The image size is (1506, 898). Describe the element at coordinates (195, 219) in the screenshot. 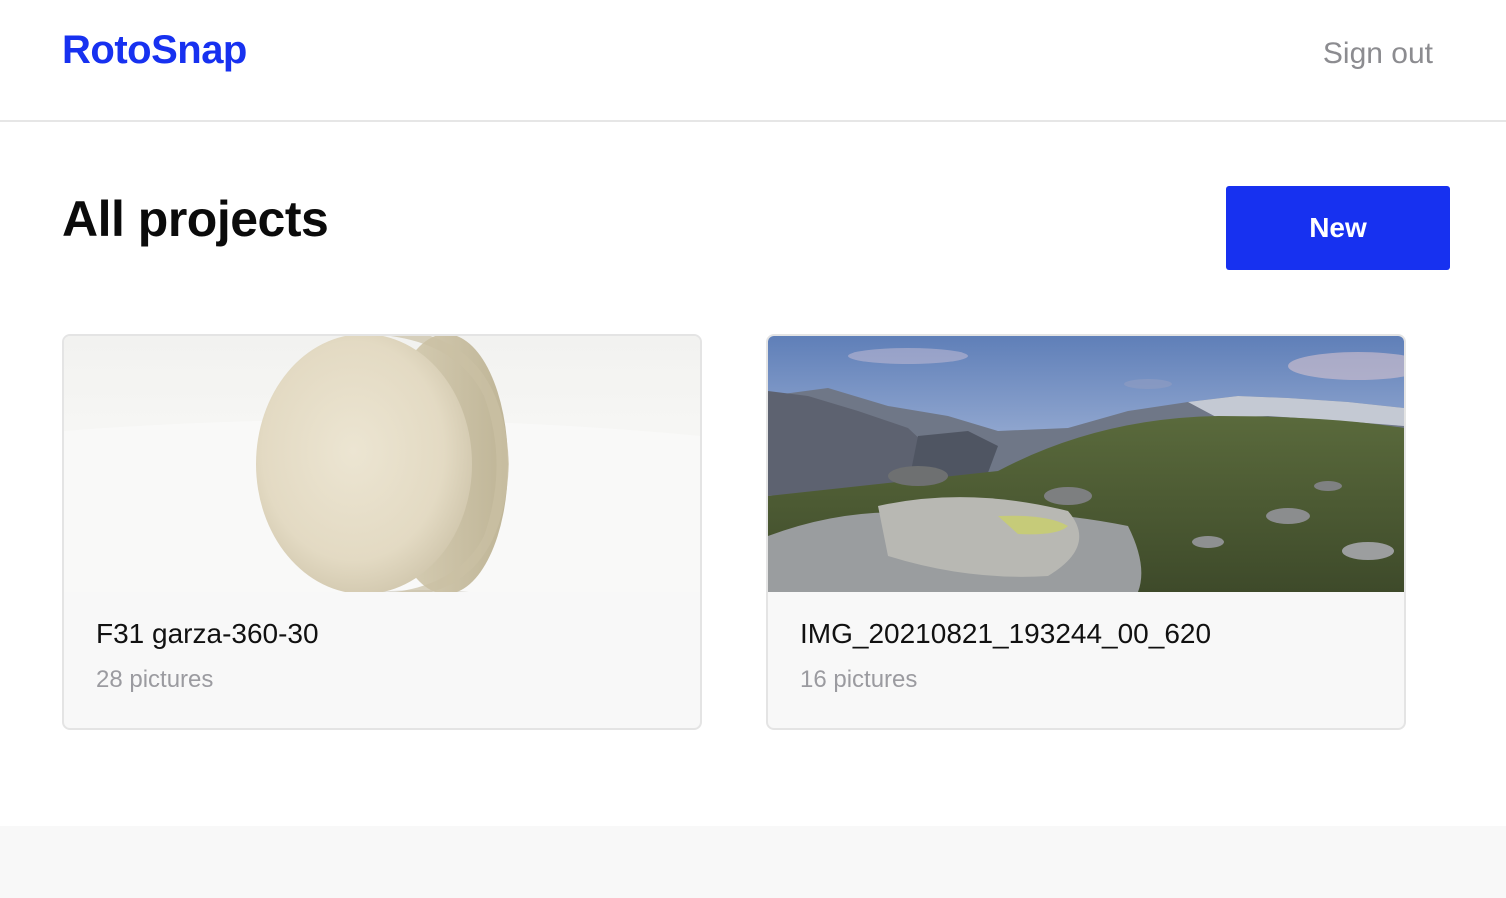

I see `page-title: All projects` at that location.